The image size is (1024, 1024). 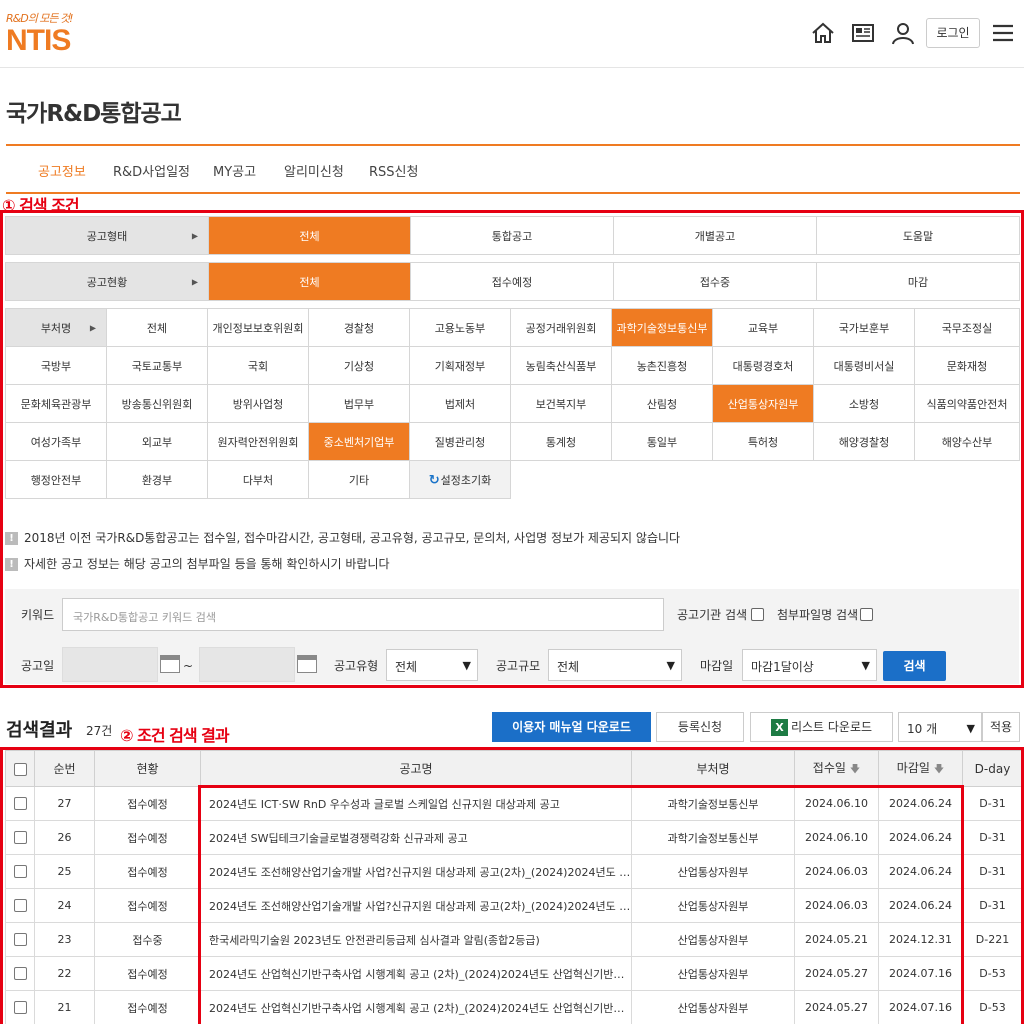 I want to click on status-option-upcoming: 접수예정, so click(x=512, y=281).